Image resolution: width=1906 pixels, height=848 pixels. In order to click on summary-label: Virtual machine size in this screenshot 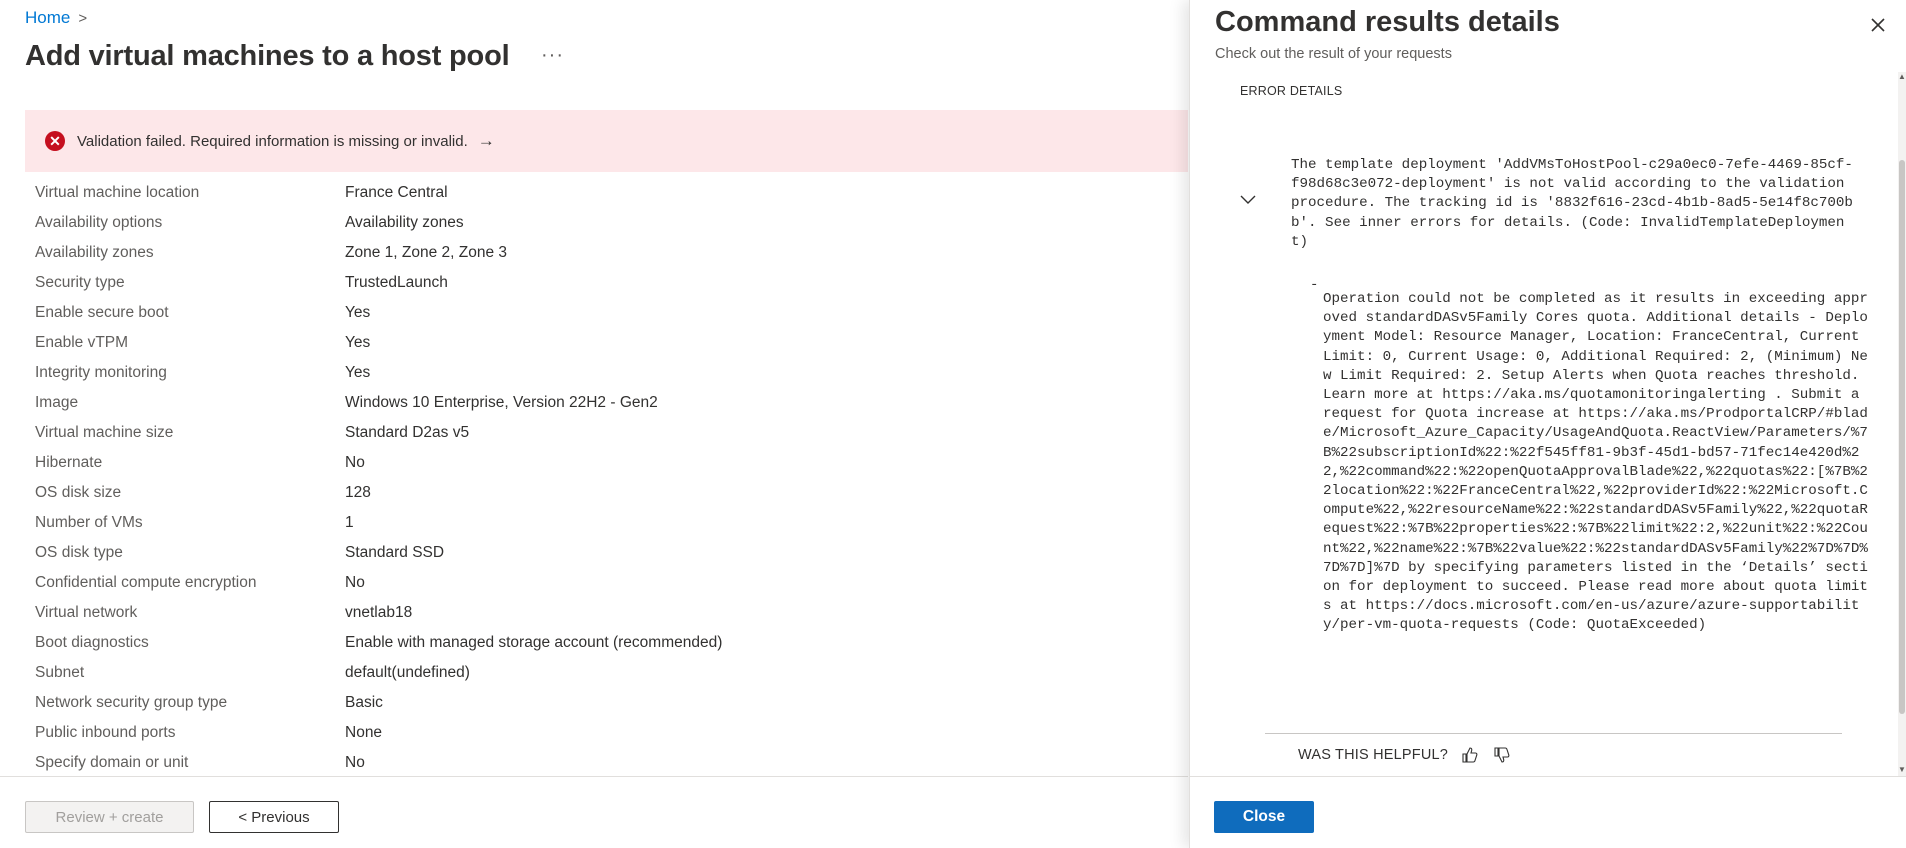, I will do `click(104, 432)`.